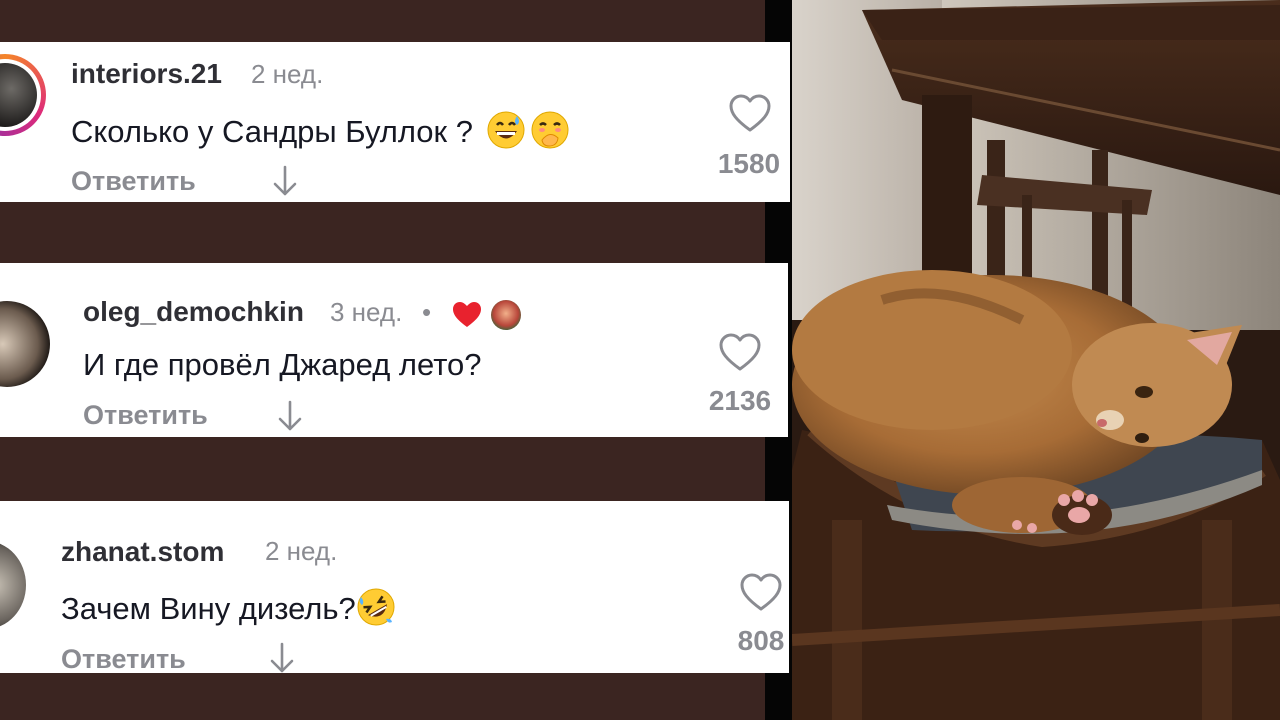 The width and height of the screenshot is (1280, 720). Describe the element at coordinates (376, 611) in the screenshot. I see `rolling-laughing-emoji-icon` at that location.